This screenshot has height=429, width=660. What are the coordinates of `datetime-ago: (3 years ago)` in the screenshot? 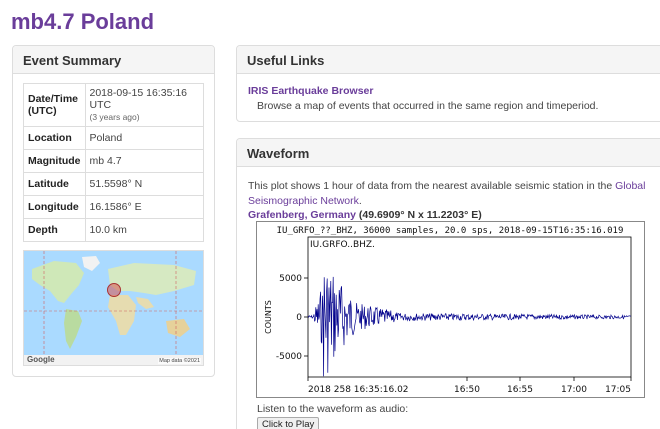 It's located at (114, 117).